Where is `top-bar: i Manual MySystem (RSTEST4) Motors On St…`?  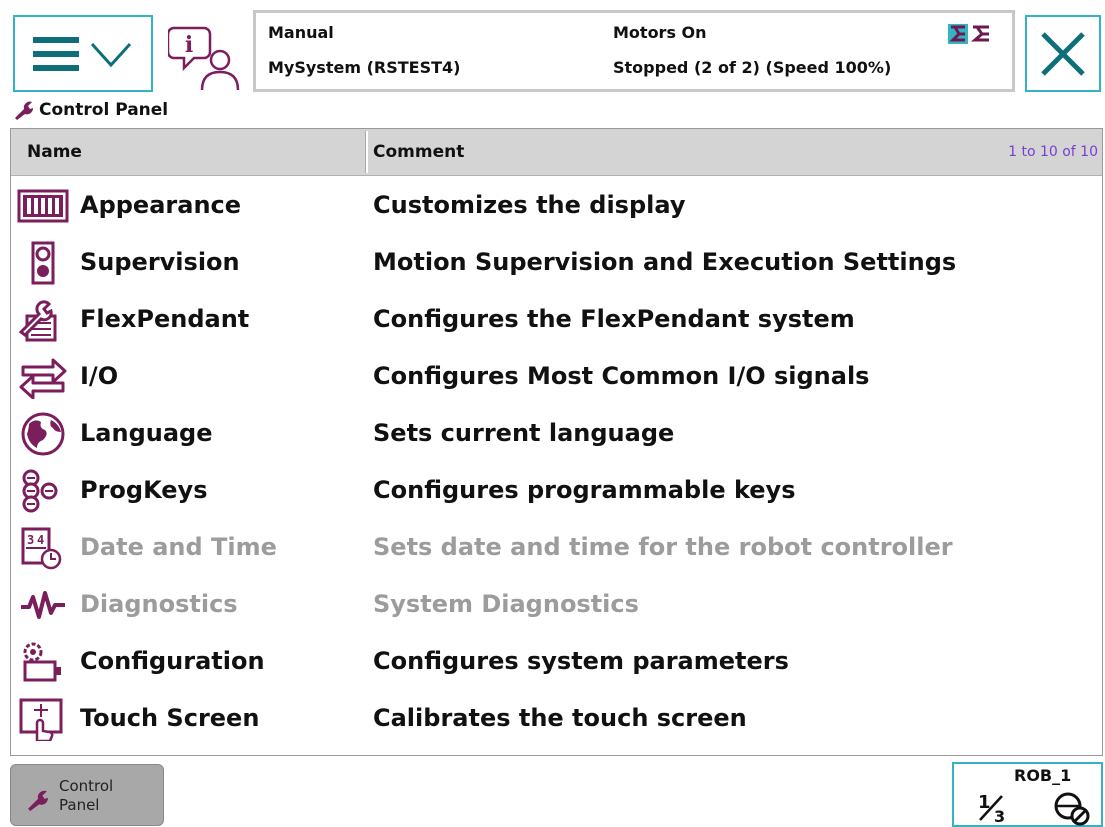
top-bar: i Manual MySystem (RSTEST4) Motors On St… is located at coordinates (552, 48).